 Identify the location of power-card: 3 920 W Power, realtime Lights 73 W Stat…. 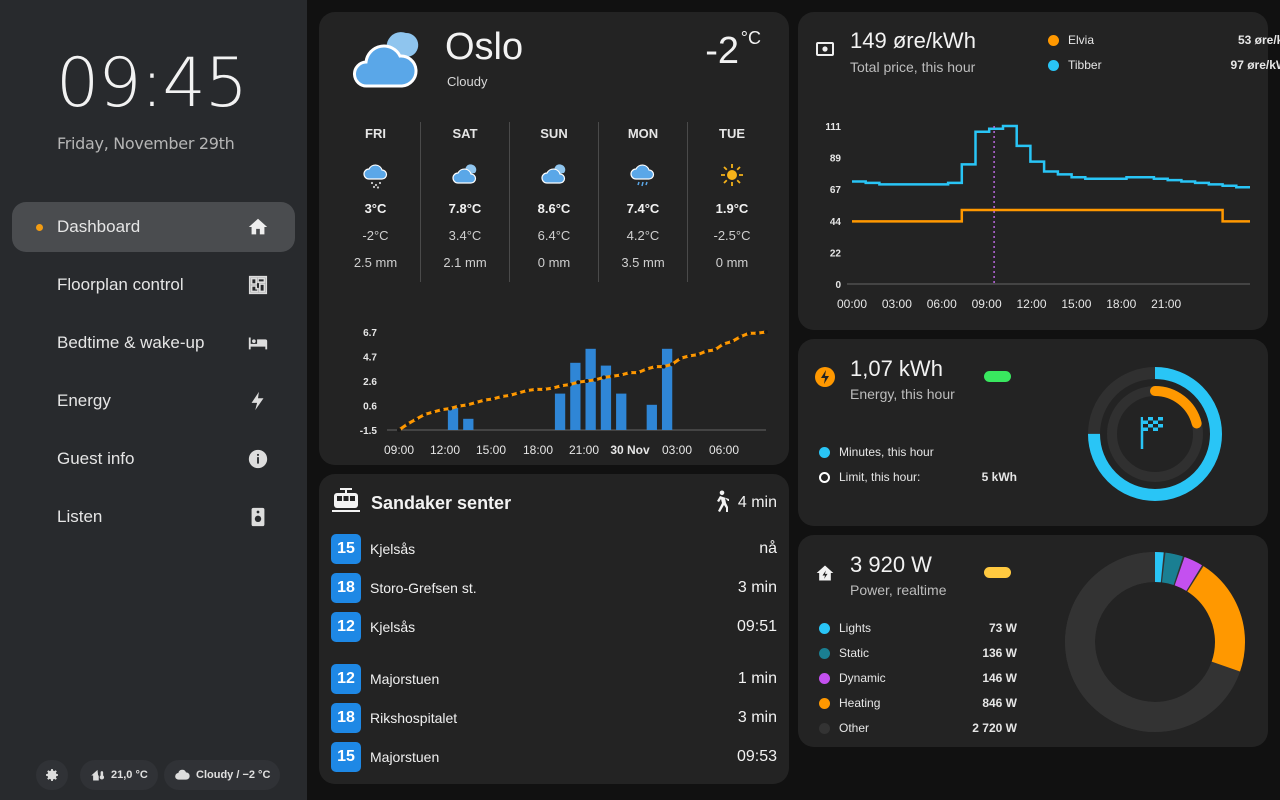
(1033, 641).